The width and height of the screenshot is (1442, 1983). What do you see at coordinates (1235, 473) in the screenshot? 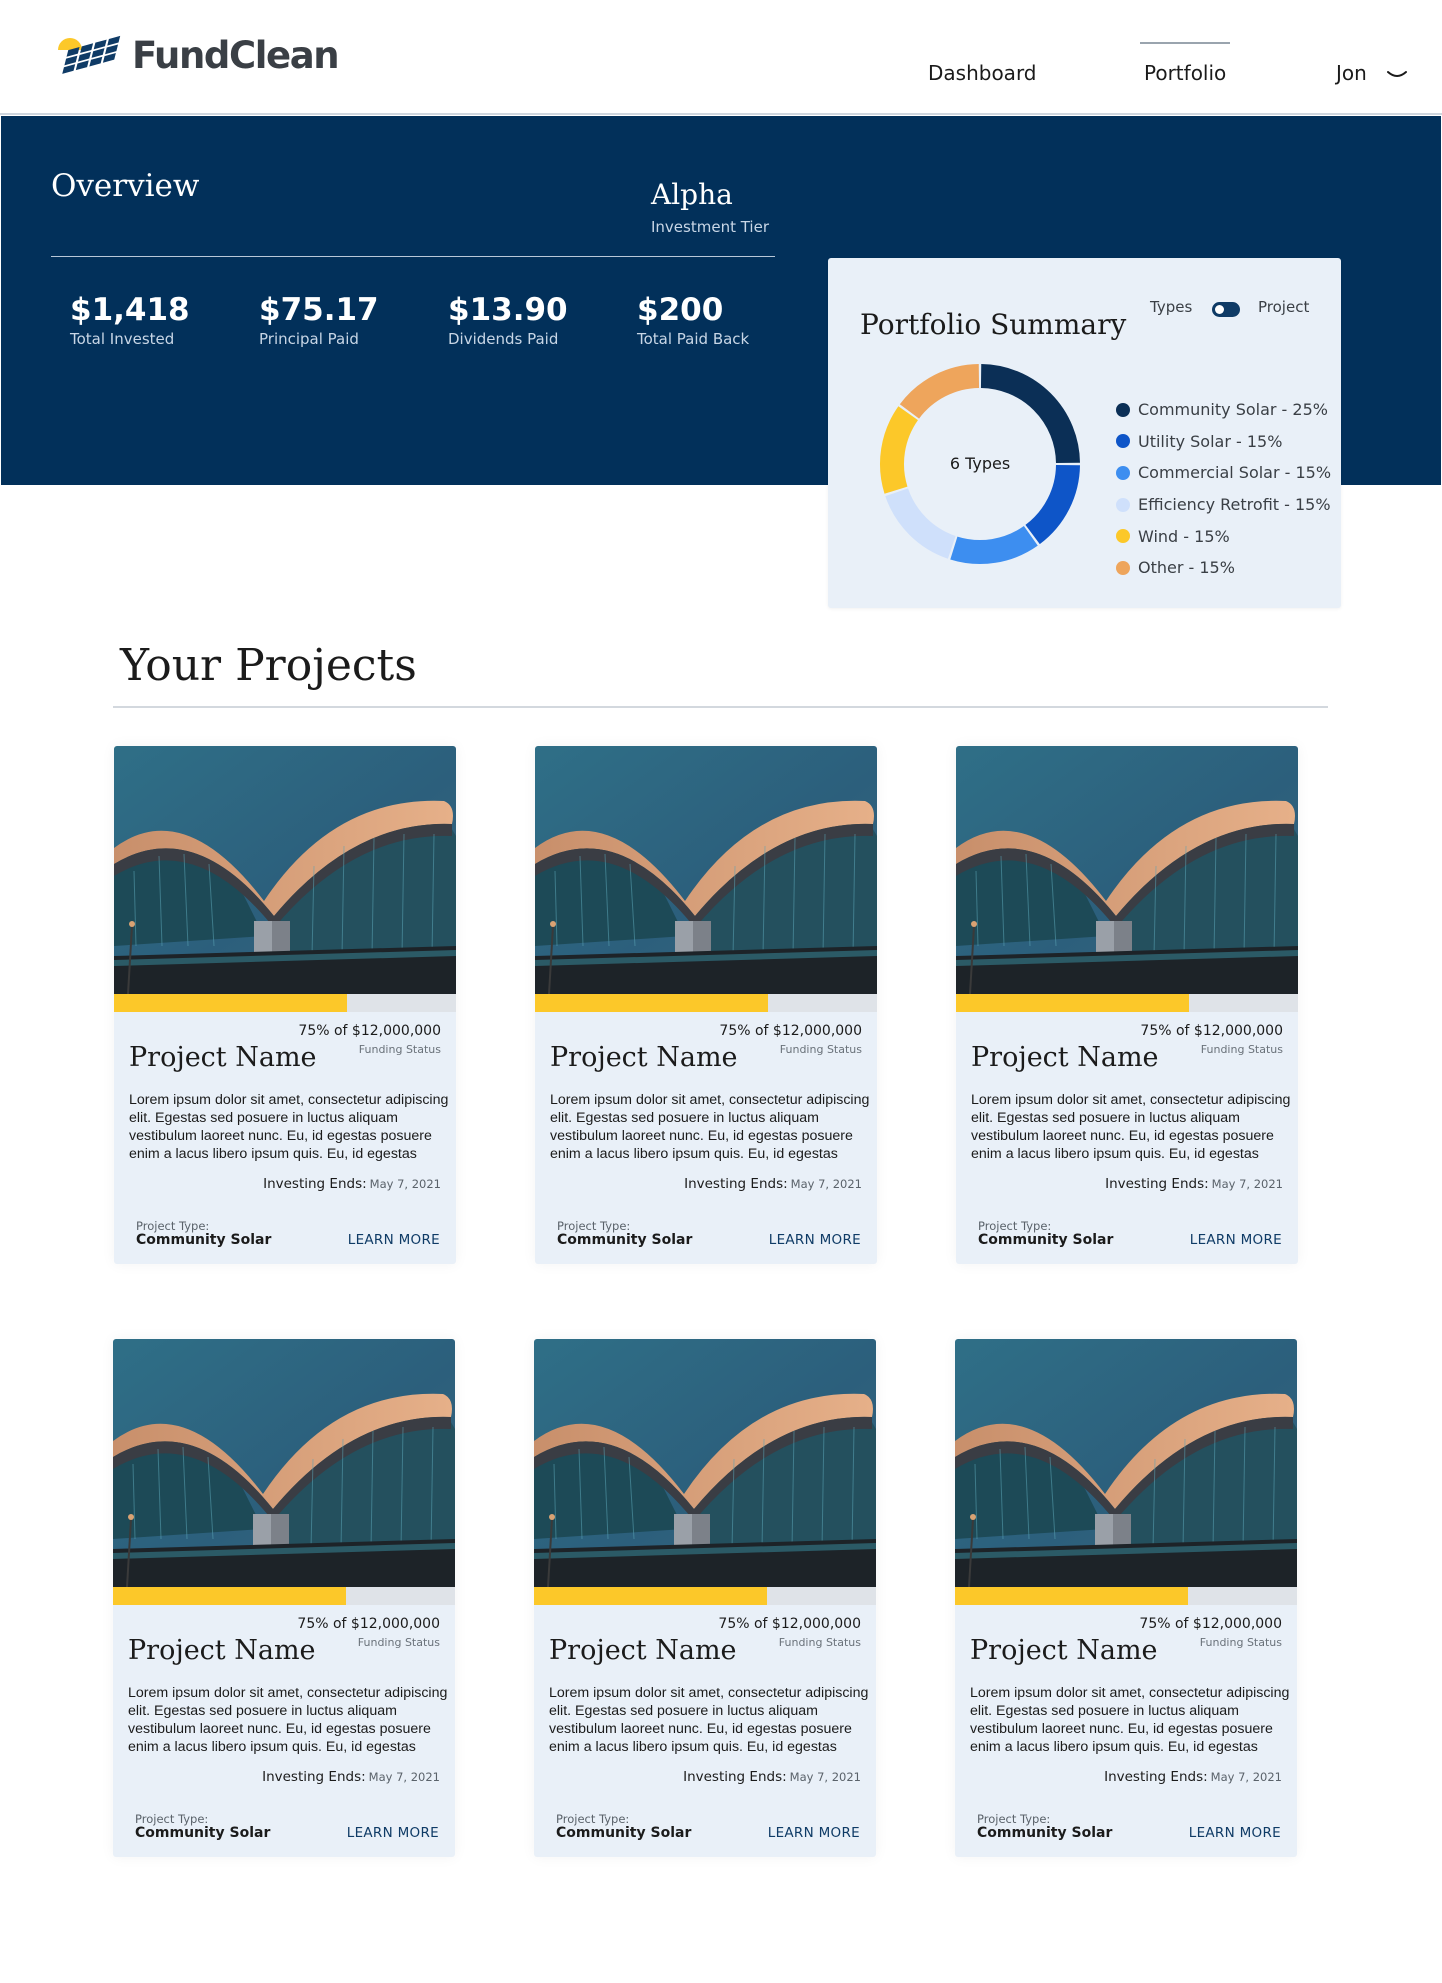
I see `legend-label: Commercial Solar - 15%` at bounding box center [1235, 473].